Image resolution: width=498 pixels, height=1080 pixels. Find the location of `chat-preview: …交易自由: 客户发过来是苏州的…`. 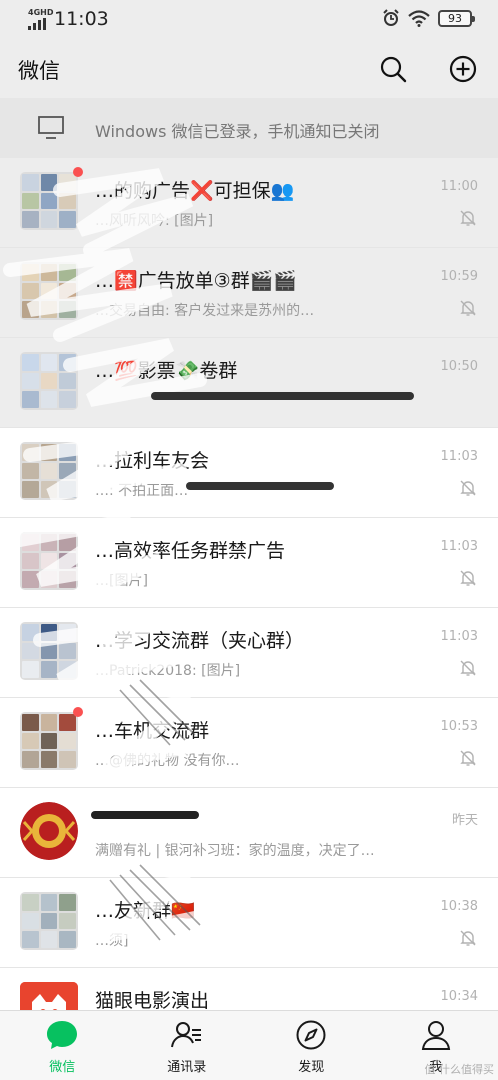

chat-preview: …交易自由: 客户发过来是苏州的… is located at coordinates (205, 311).